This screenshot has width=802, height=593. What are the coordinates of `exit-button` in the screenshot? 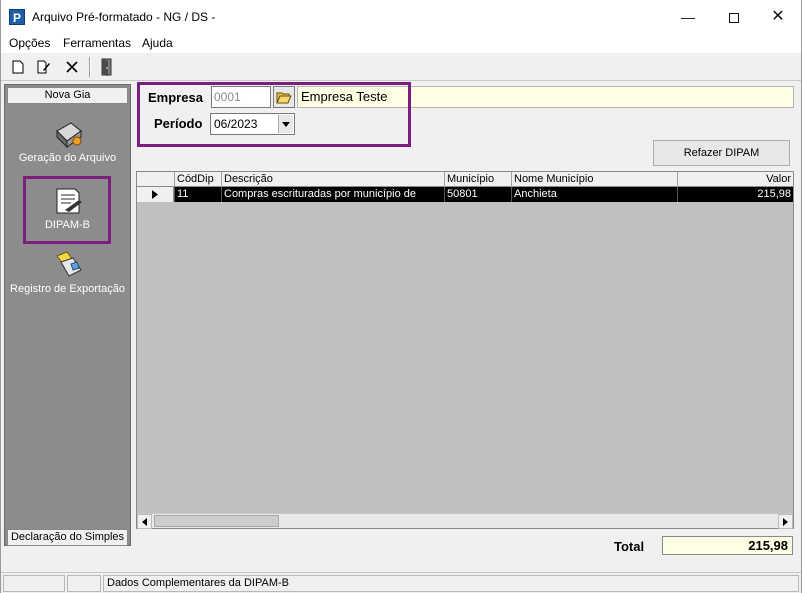 It's located at (107, 67).